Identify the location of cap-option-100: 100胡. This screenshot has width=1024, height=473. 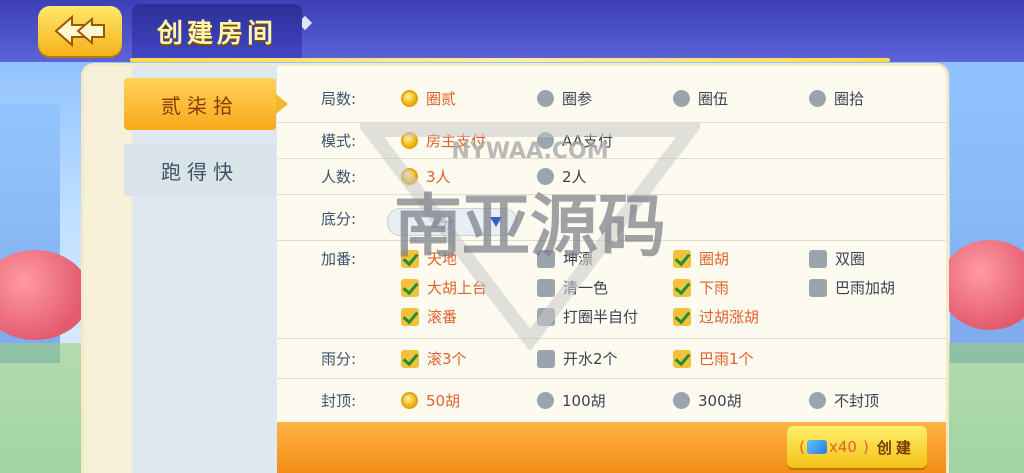
(571, 400).